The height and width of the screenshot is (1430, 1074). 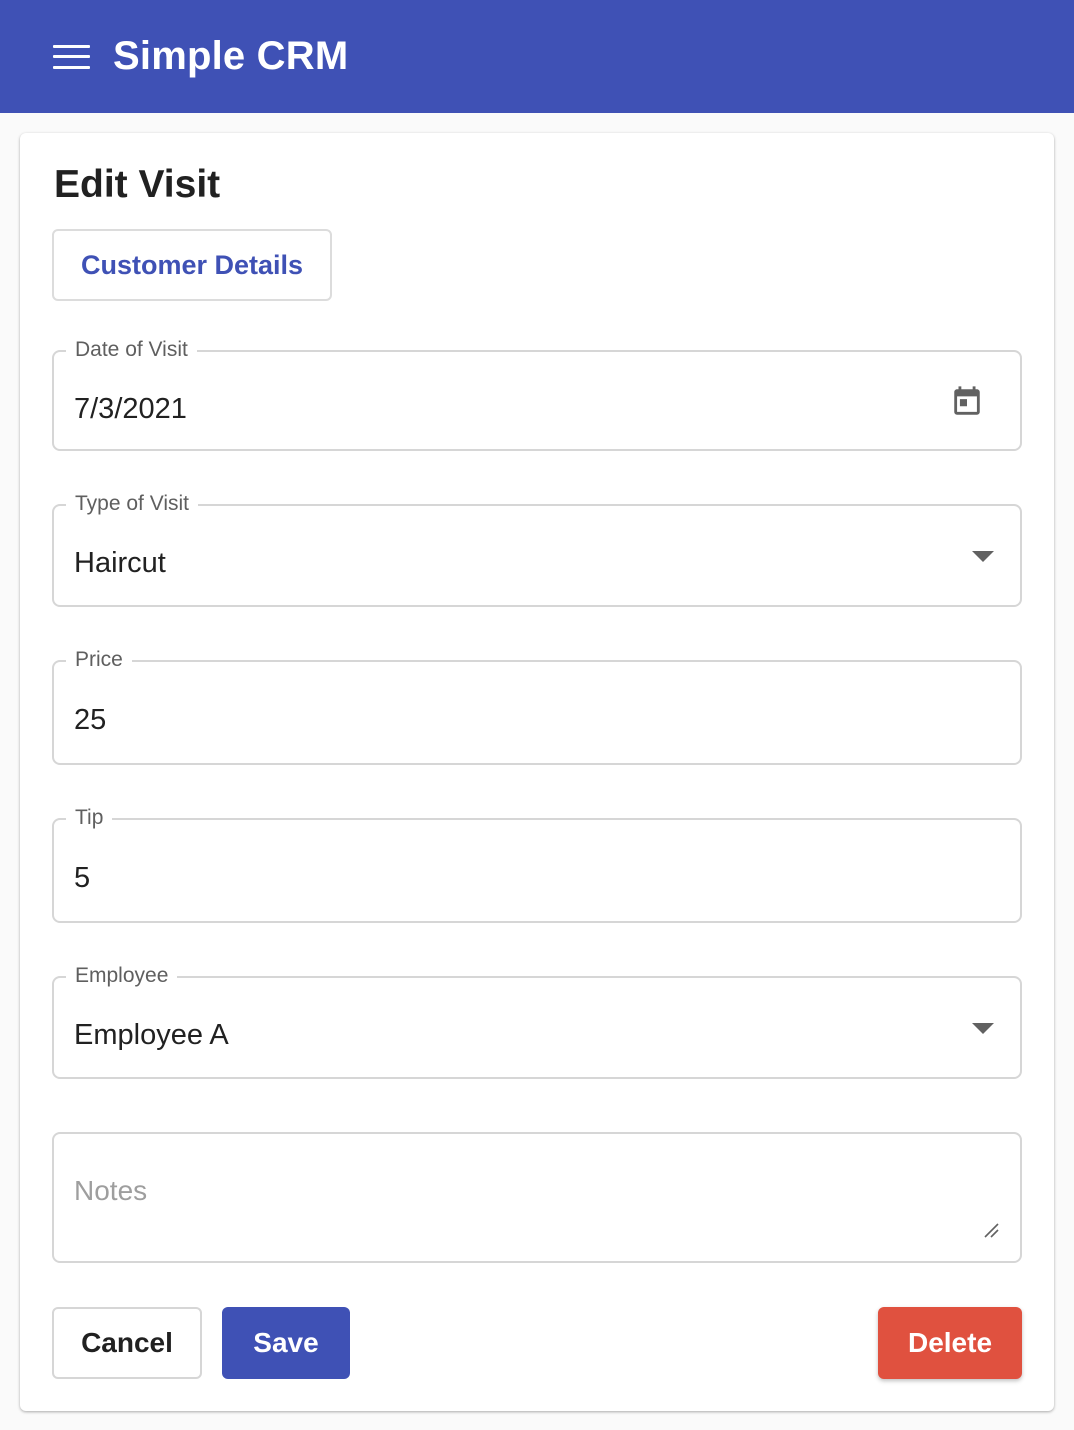 What do you see at coordinates (231, 56) in the screenshot?
I see `app-title: Simple CRM` at bounding box center [231, 56].